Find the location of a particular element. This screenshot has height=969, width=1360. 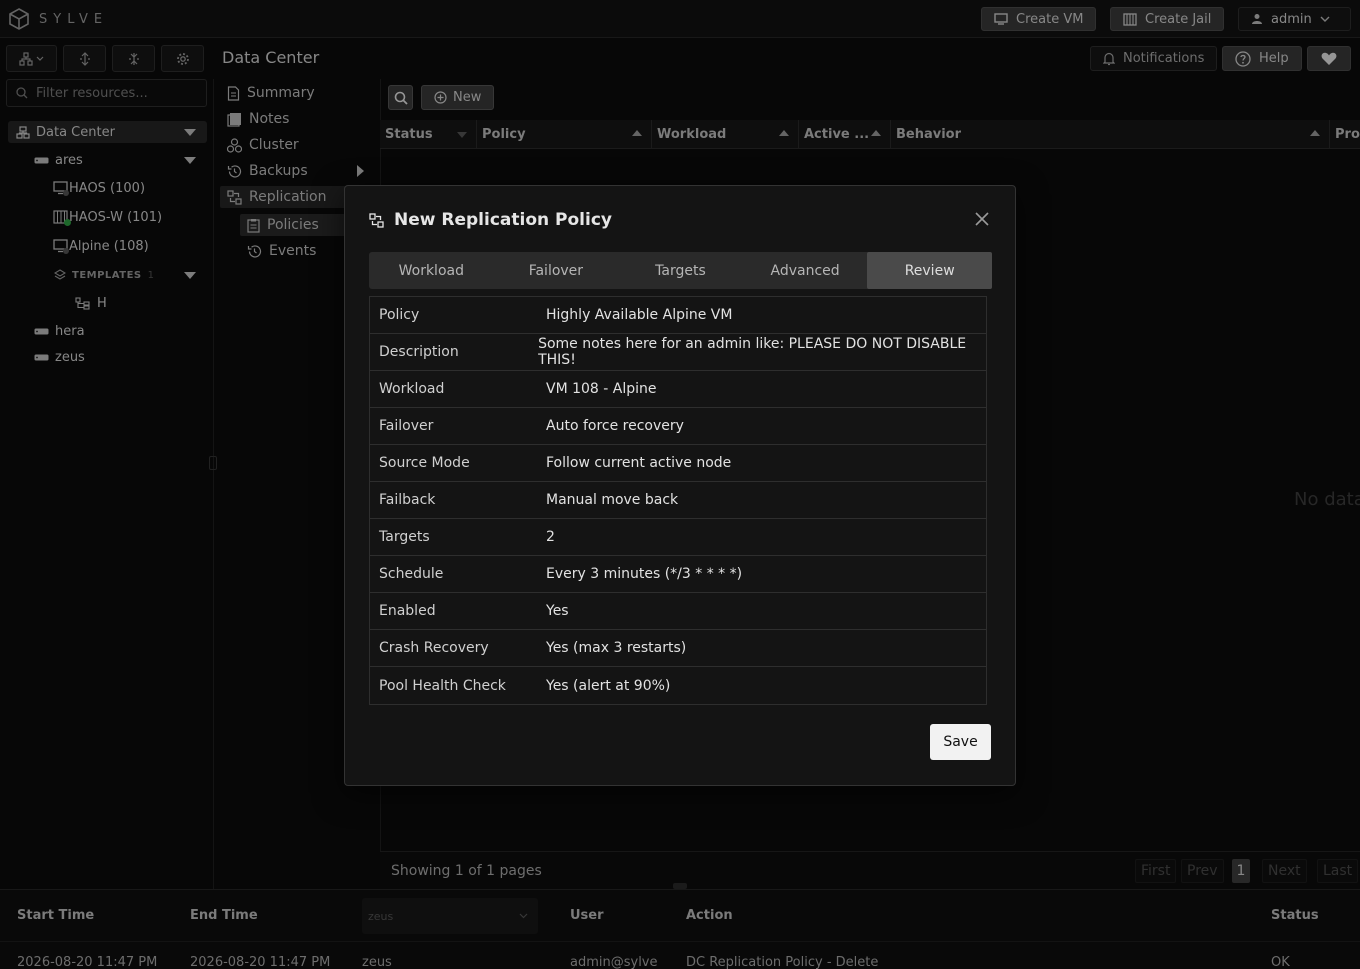

tab-failover: Failover is located at coordinates (556, 270).